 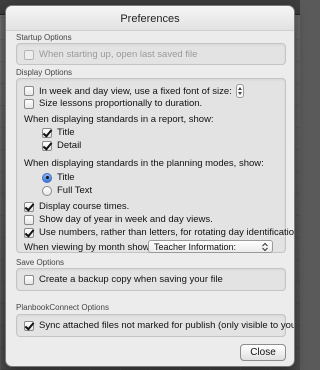 I want to click on course-times-checkbox, so click(x=29, y=206).